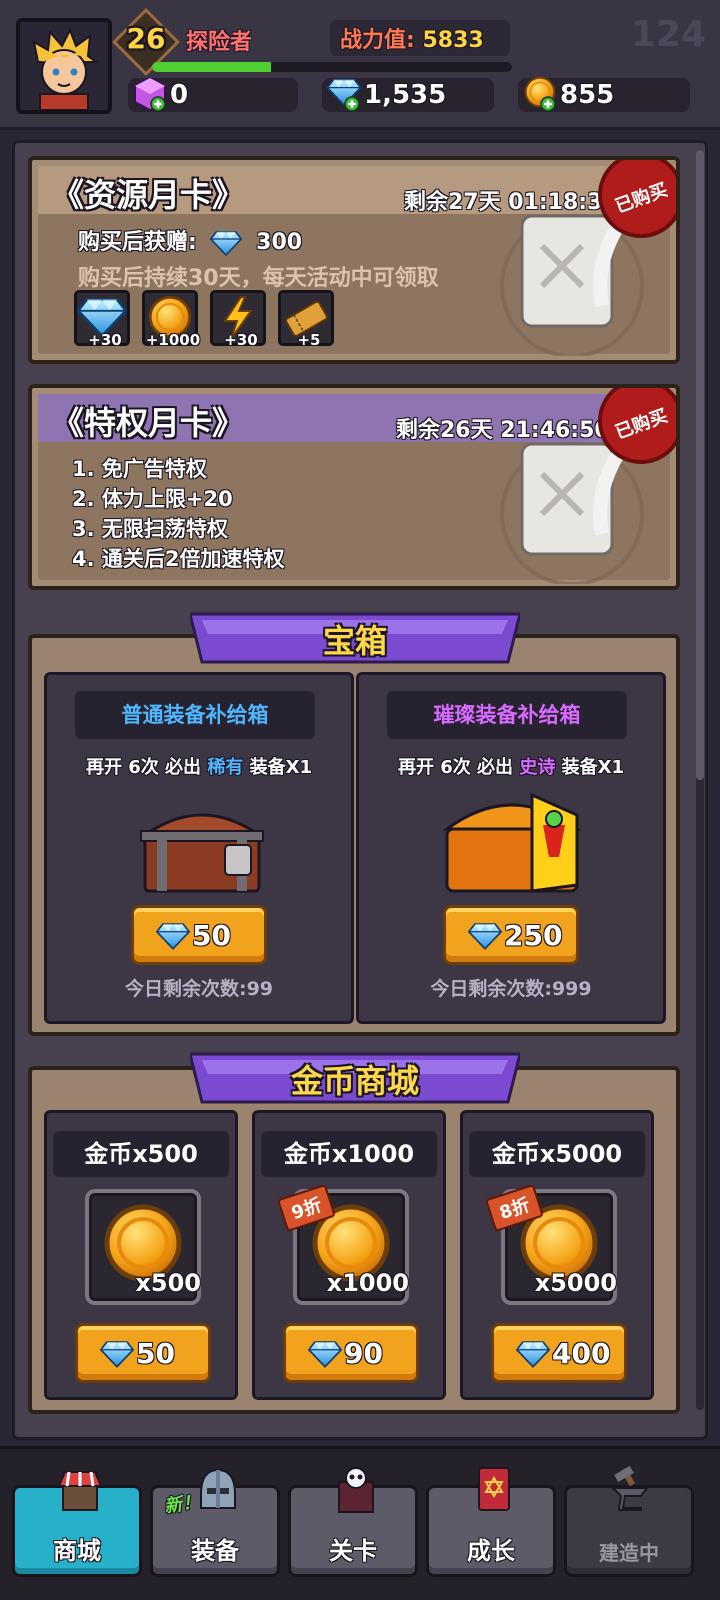  I want to click on reward-energy: +30, so click(238, 319).